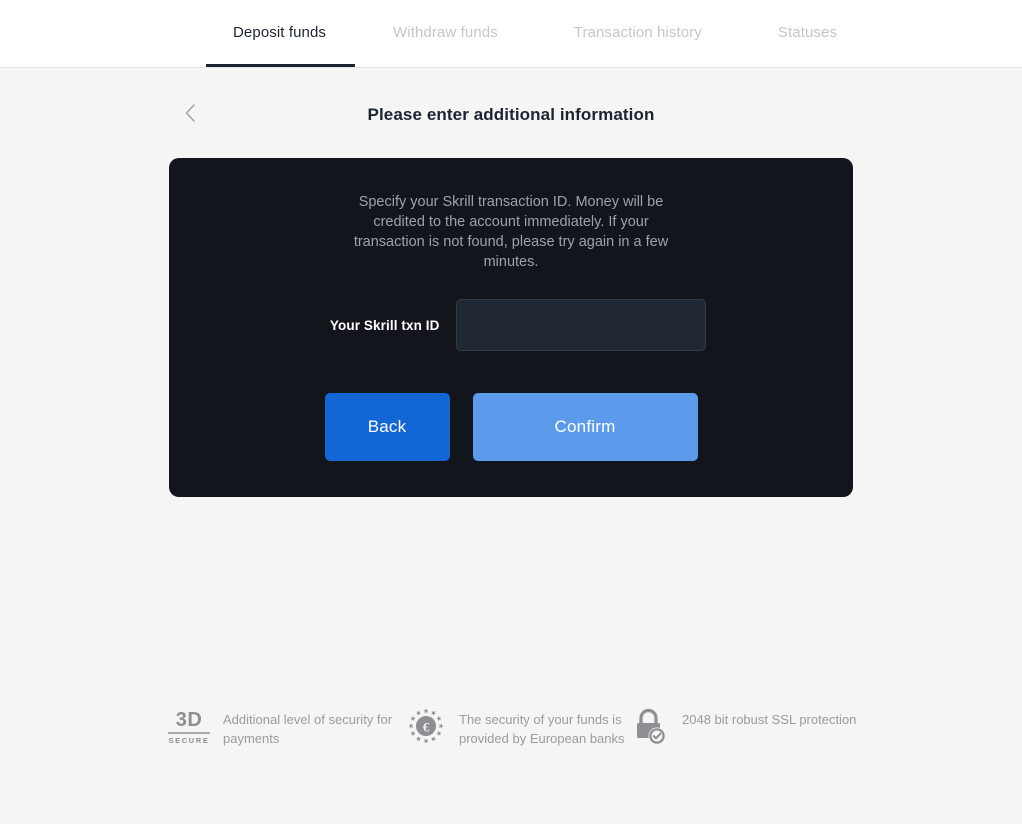 The width and height of the screenshot is (1022, 824). I want to click on tab-label: Withdraw funds, so click(445, 32).